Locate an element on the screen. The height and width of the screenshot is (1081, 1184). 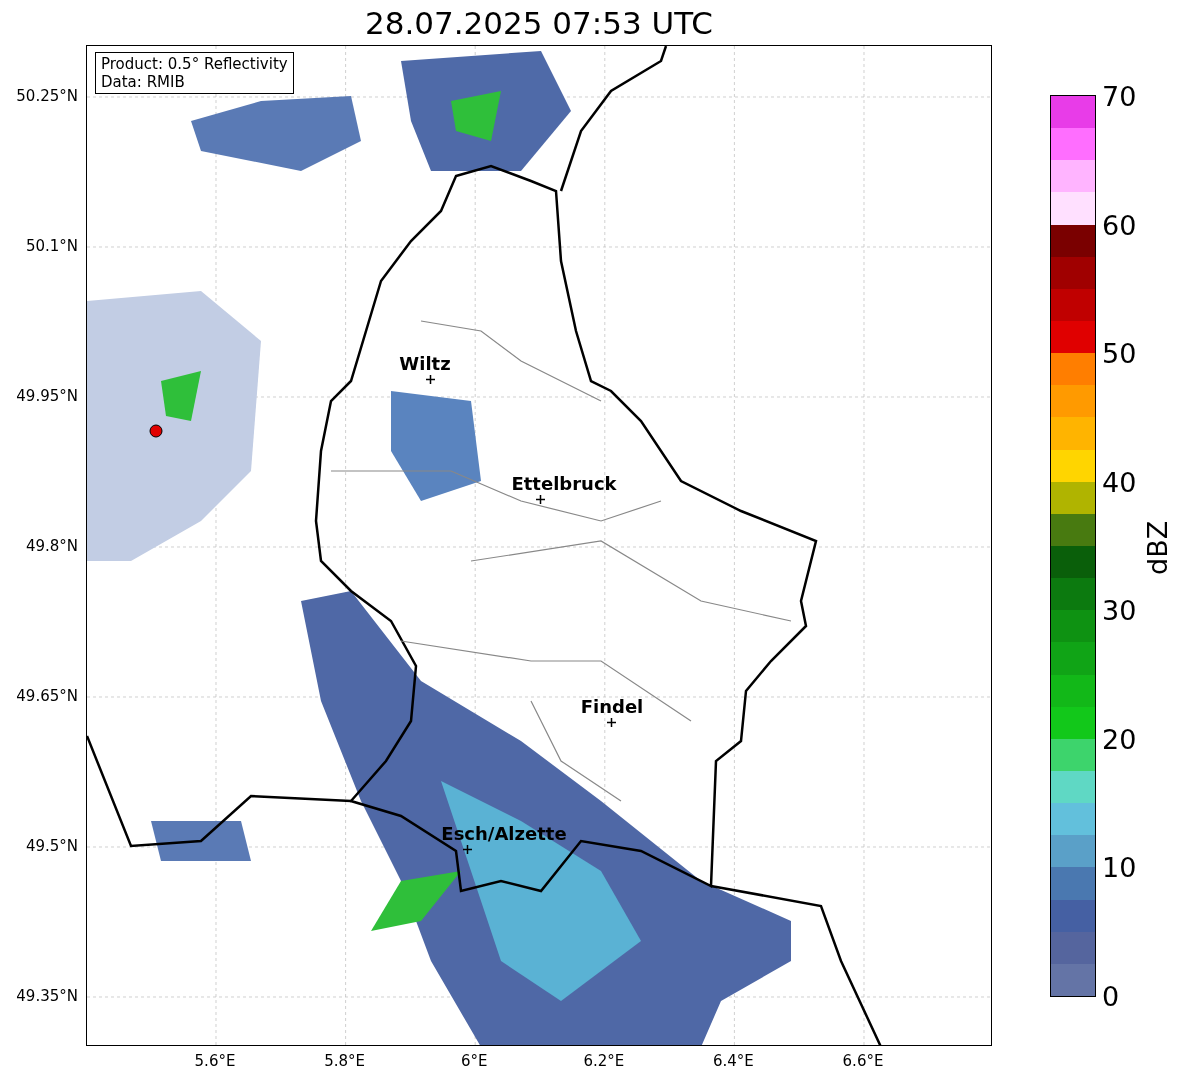
info-text: Data: RMIB is located at coordinates (143, 82).